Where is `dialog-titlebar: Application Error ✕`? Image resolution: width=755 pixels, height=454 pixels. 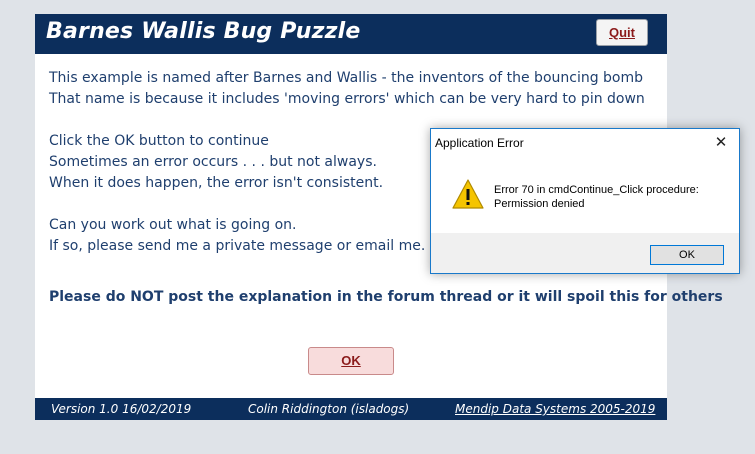 dialog-titlebar: Application Error ✕ is located at coordinates (585, 143).